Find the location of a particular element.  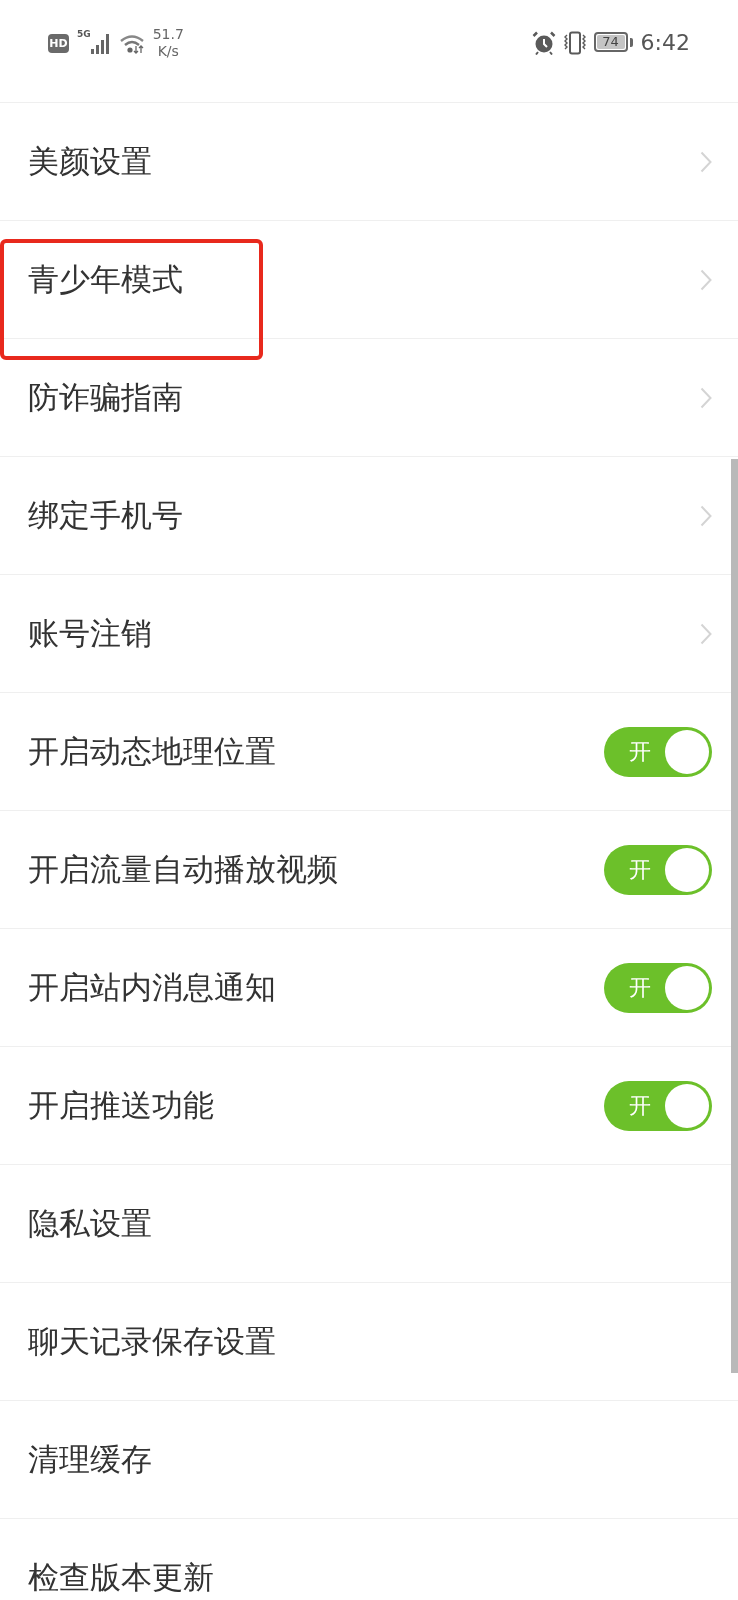

vibrate-icon is located at coordinates (574, 43).